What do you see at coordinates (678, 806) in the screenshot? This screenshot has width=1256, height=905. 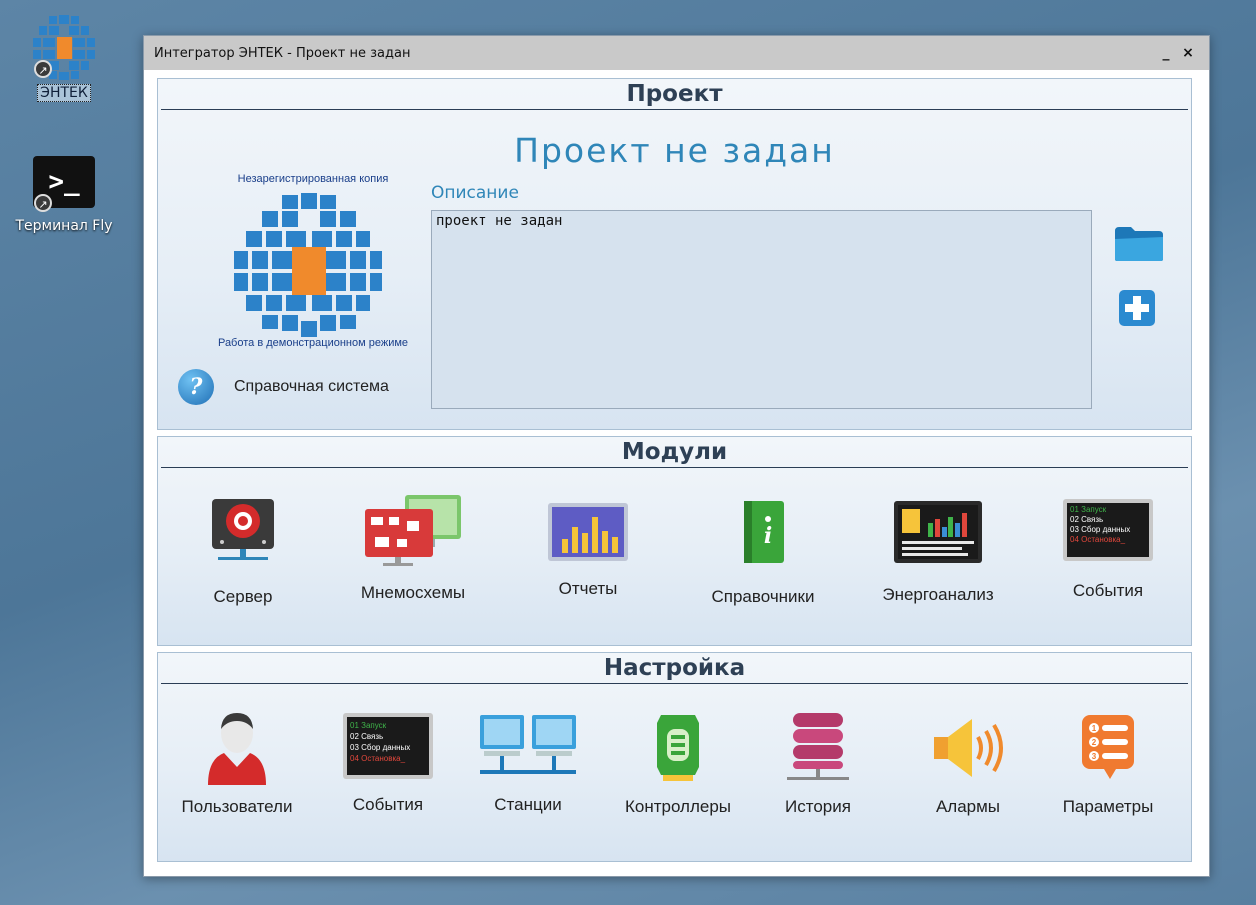 I see `settings-label: Контроллеры` at bounding box center [678, 806].